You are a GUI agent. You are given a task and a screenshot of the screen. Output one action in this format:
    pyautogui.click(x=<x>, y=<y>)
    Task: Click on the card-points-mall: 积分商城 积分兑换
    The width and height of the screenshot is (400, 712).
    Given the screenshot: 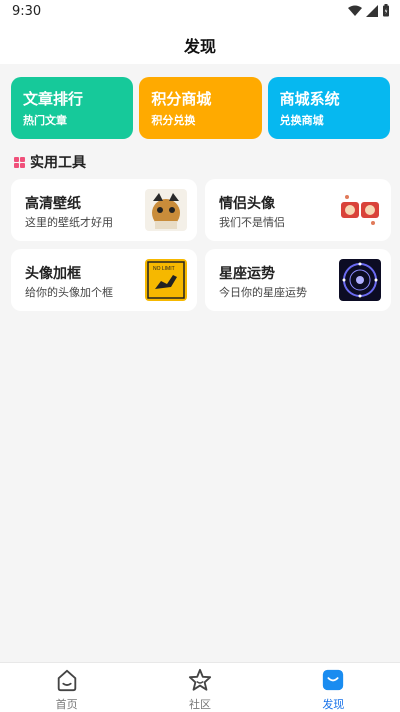 What is the action you would take?
    pyautogui.click(x=200, y=108)
    